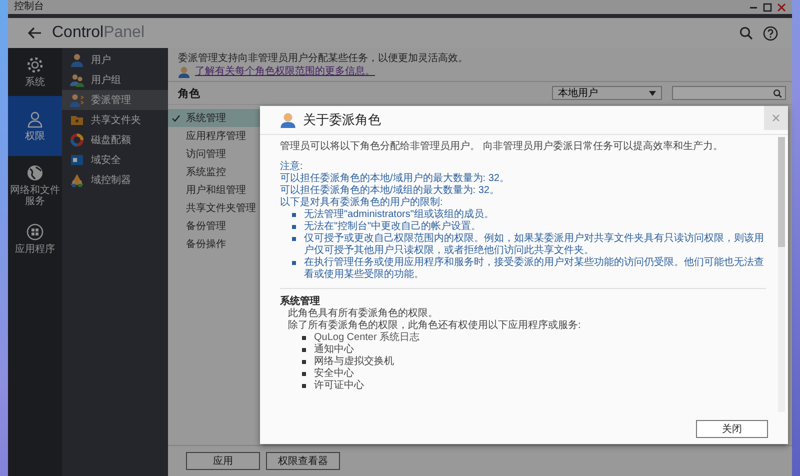 The width and height of the screenshot is (800, 476). What do you see at coordinates (115, 60) in the screenshot?
I see `nav-item: 用户` at bounding box center [115, 60].